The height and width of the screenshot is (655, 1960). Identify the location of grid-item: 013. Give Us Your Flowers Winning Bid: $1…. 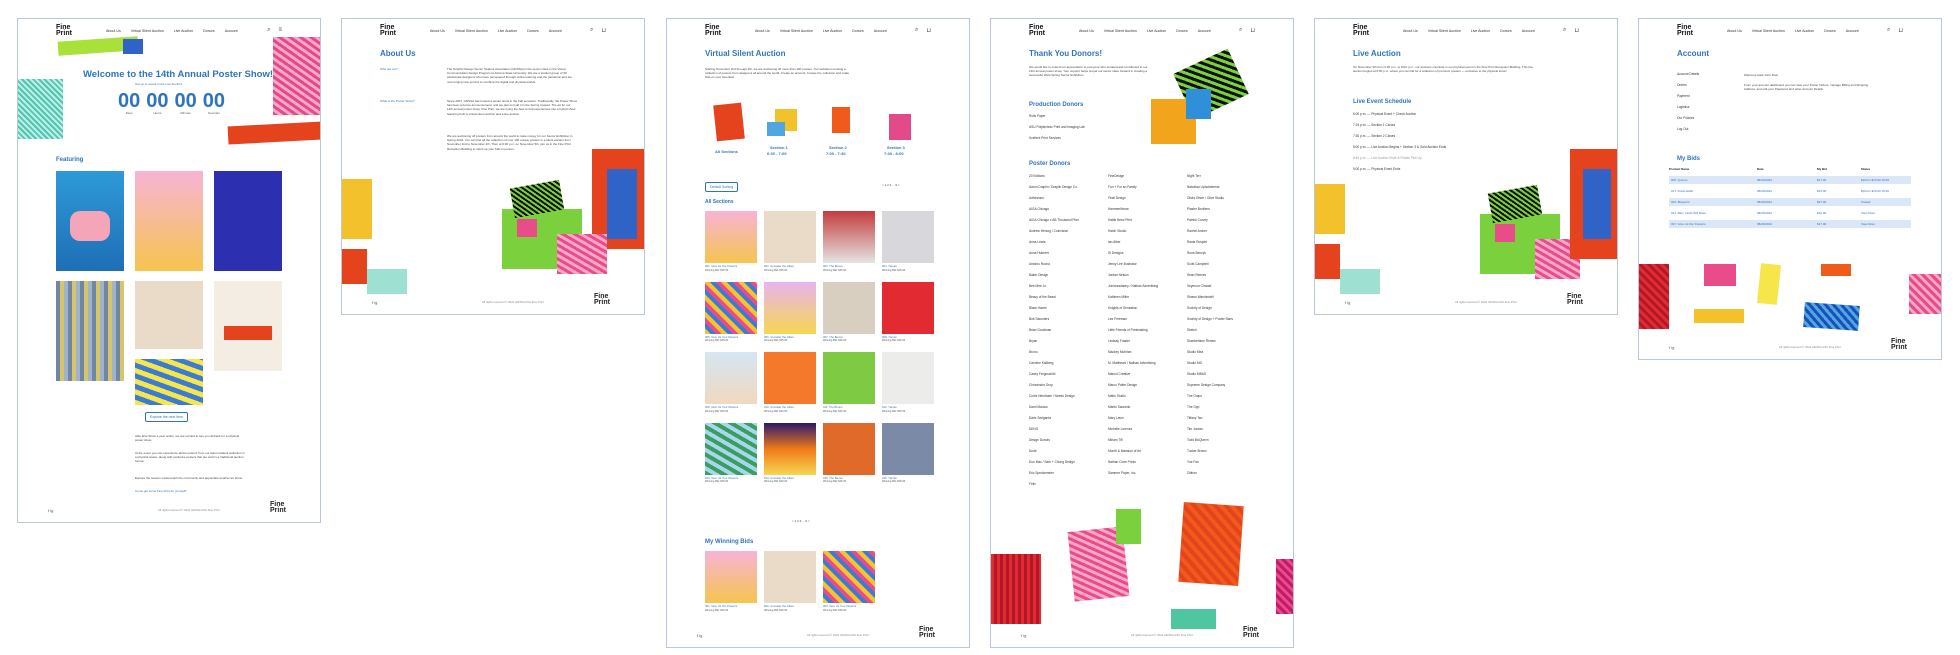
(731, 452).